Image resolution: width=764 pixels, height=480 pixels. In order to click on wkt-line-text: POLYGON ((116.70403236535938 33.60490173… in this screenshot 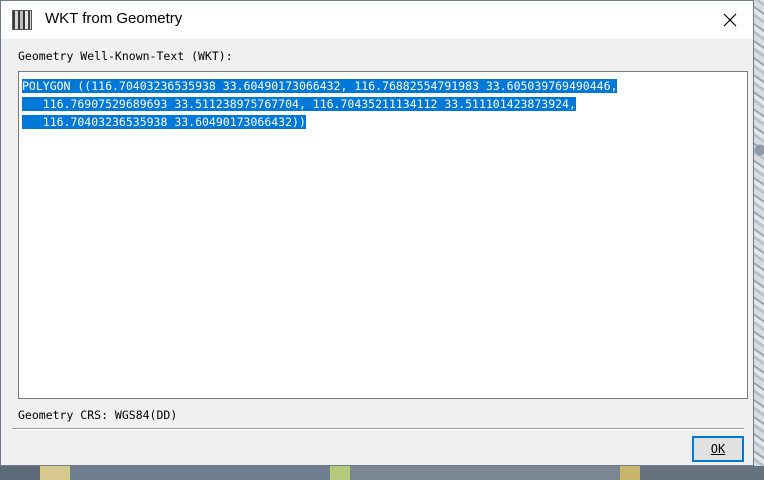, I will do `click(320, 86)`.